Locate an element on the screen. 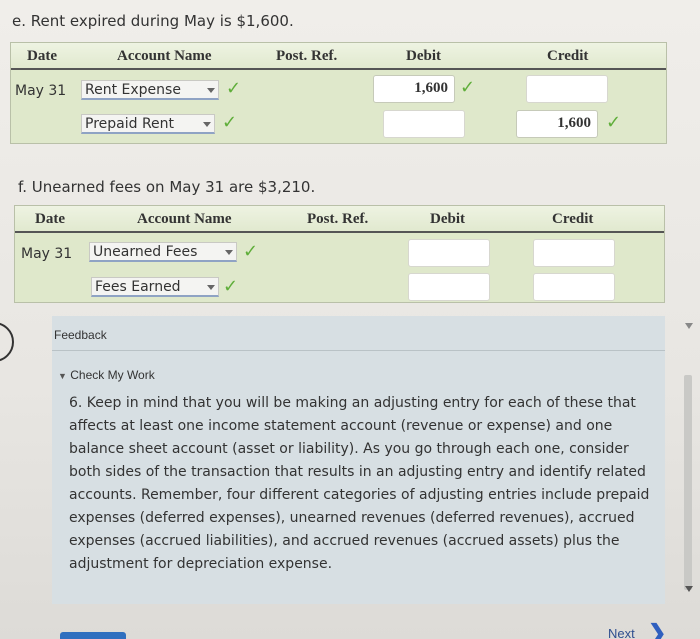  next-label: Next is located at coordinates (621, 632).